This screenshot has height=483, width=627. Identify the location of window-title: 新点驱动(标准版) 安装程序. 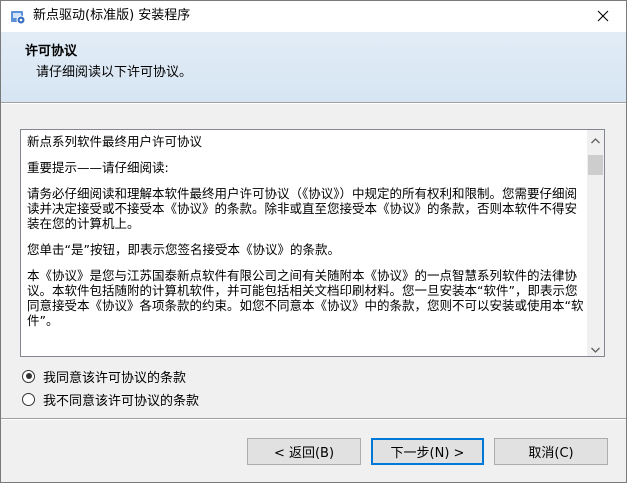
(112, 15).